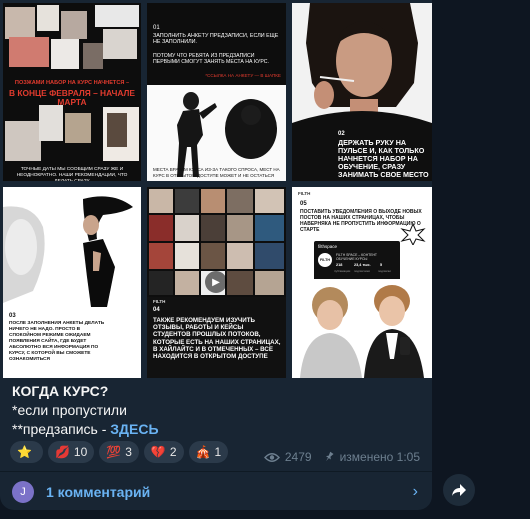  What do you see at coordinates (156, 310) in the screenshot?
I see `tile5-number: 04` at bounding box center [156, 310].